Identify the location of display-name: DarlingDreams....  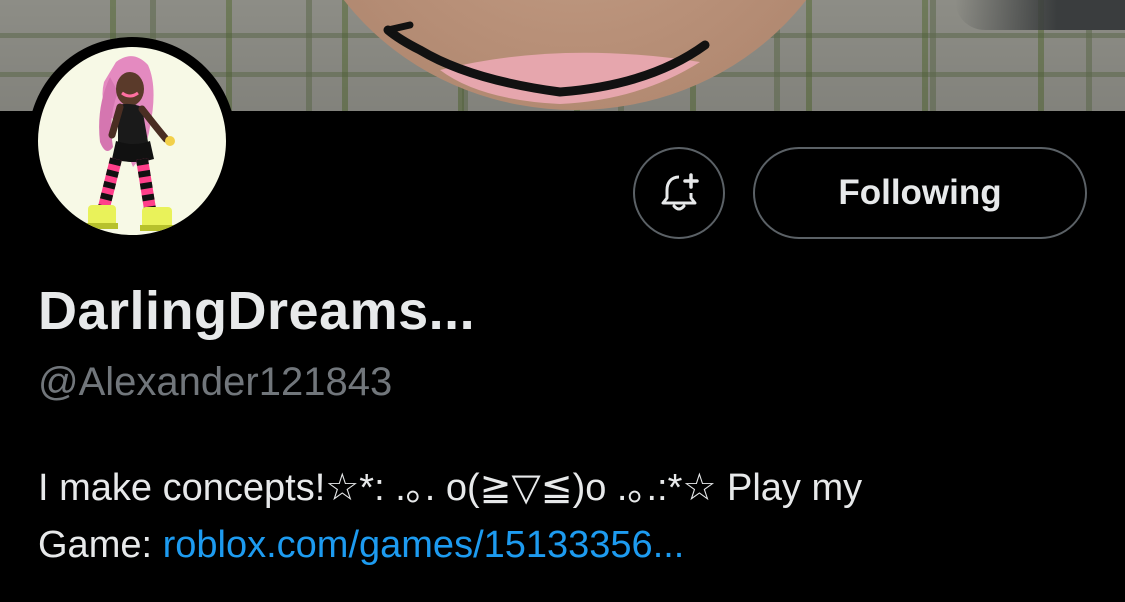
(257, 311).